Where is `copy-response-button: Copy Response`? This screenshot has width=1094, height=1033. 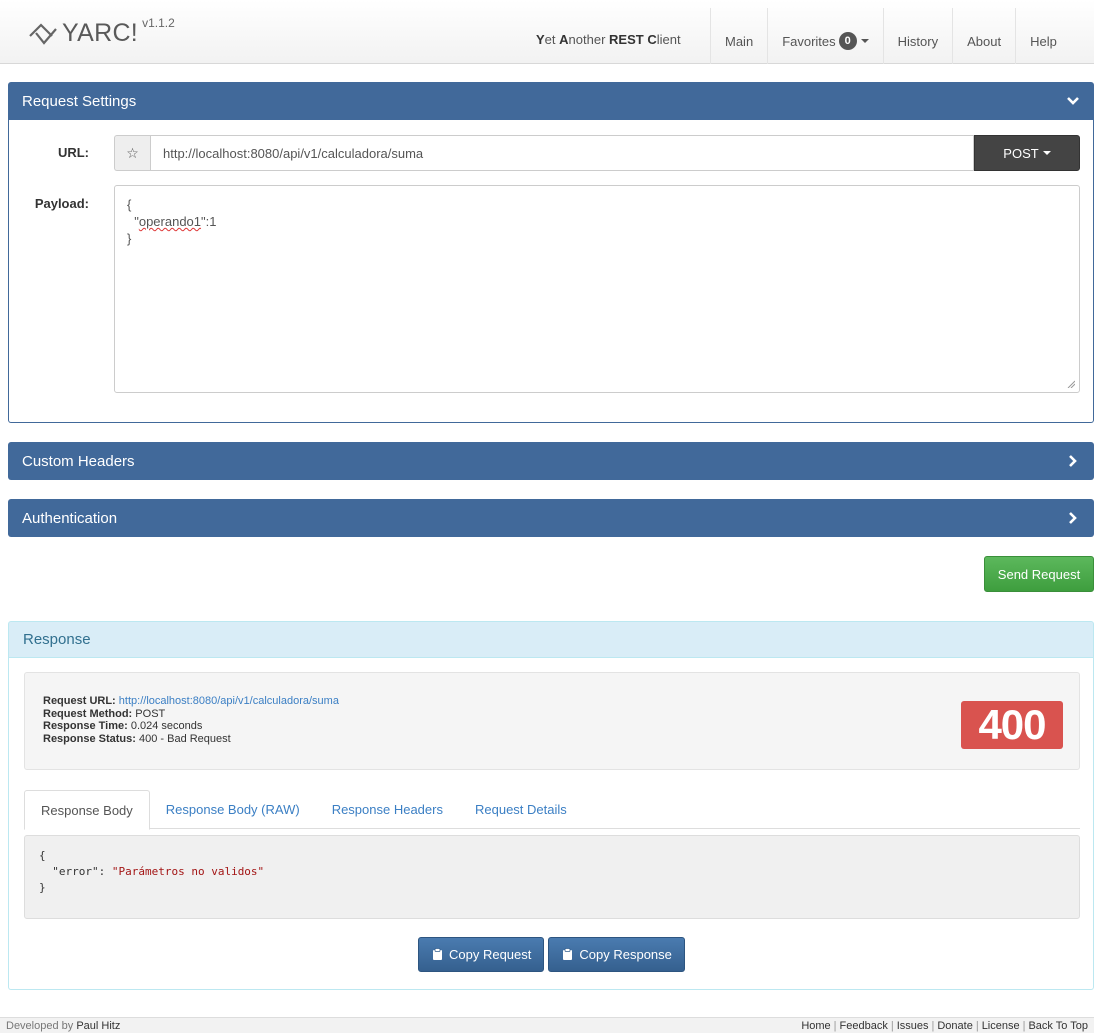 copy-response-button: Copy Response is located at coordinates (616, 954).